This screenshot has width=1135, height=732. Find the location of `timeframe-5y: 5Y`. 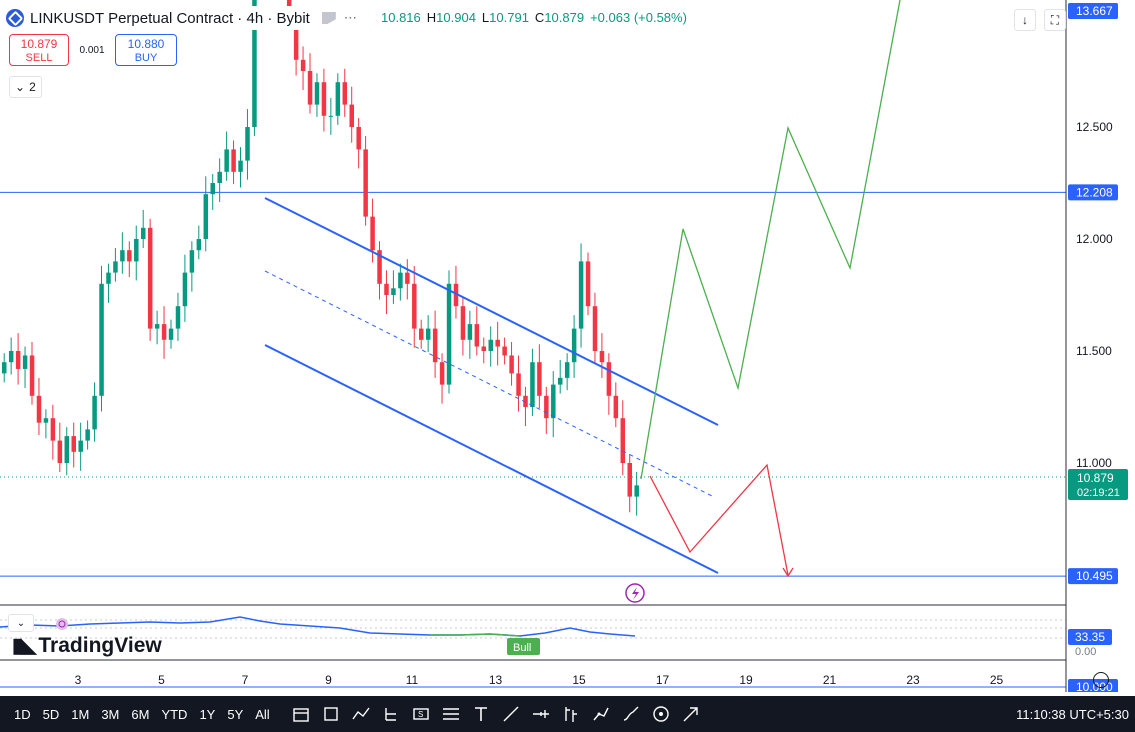

timeframe-5y: 5Y is located at coordinates (235, 714).